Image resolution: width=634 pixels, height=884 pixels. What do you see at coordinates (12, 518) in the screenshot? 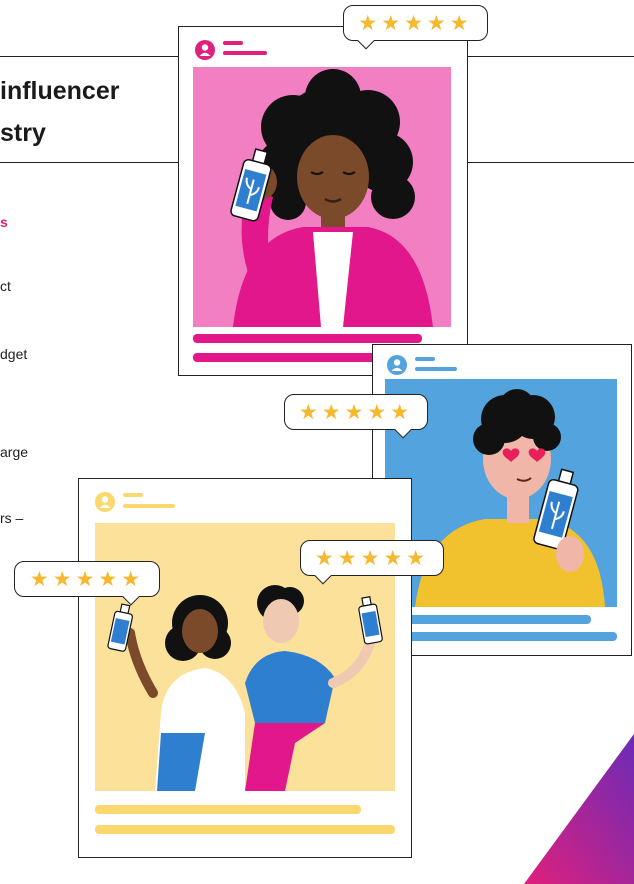
I see `body-fragment-4: rs –` at bounding box center [12, 518].